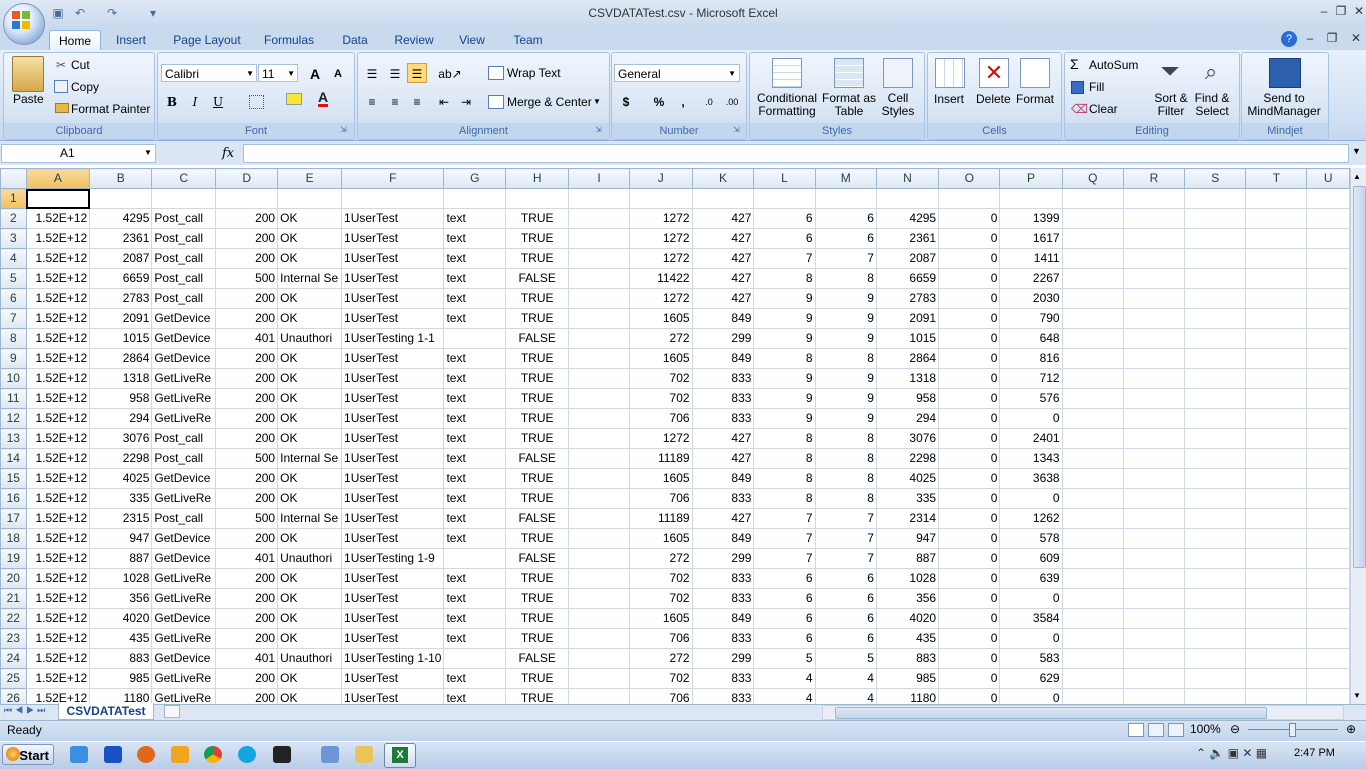 This screenshot has width=1366, height=769. What do you see at coordinates (661, 378) in the screenshot?
I see `cell-j10: 702` at bounding box center [661, 378].